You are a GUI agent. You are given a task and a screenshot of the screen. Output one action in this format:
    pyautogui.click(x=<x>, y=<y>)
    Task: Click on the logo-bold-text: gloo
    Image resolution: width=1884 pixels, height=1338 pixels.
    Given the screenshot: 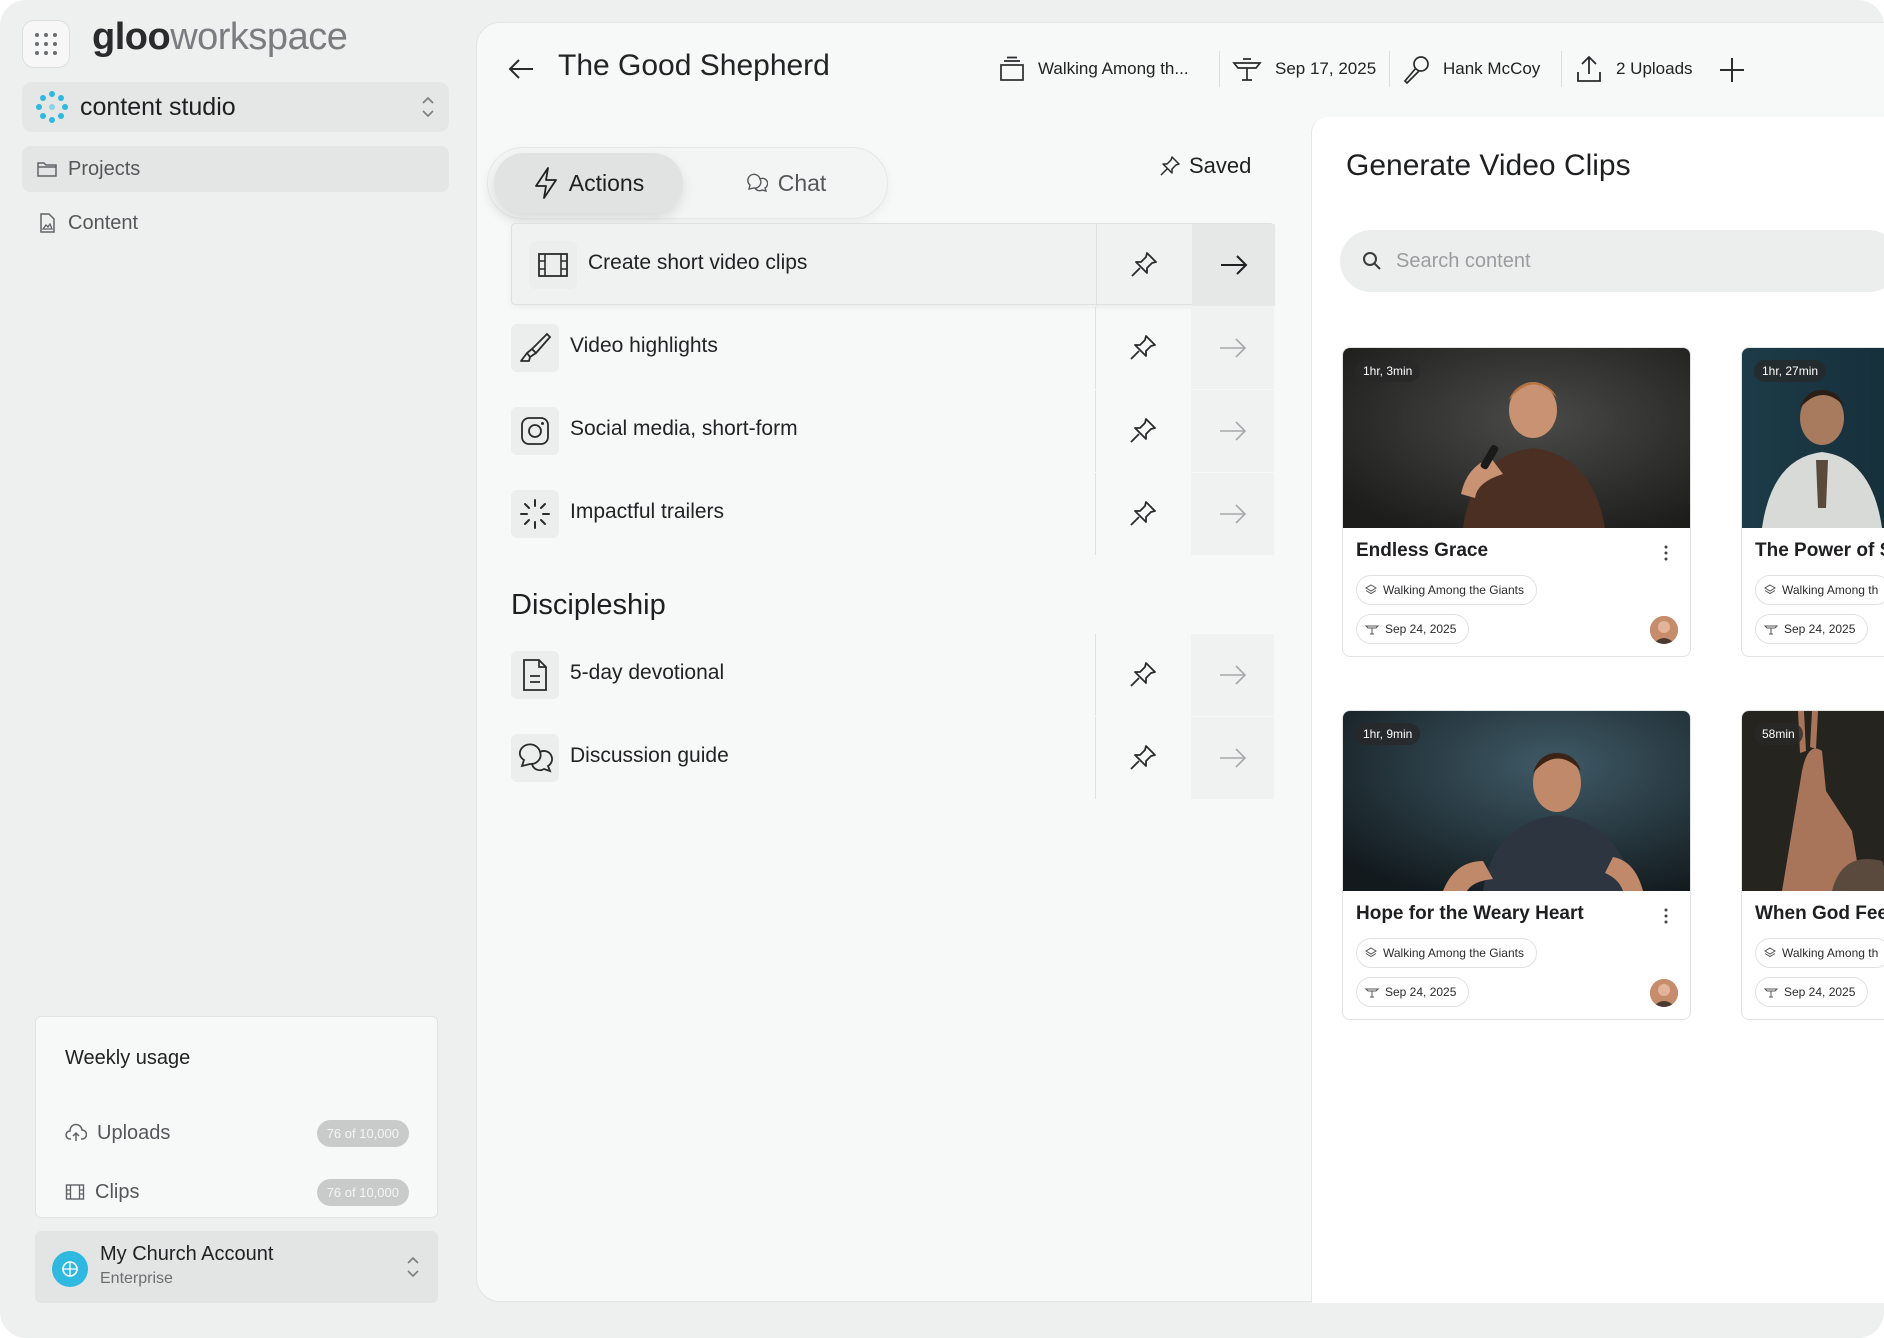 What is the action you would take?
    pyautogui.click(x=131, y=37)
    